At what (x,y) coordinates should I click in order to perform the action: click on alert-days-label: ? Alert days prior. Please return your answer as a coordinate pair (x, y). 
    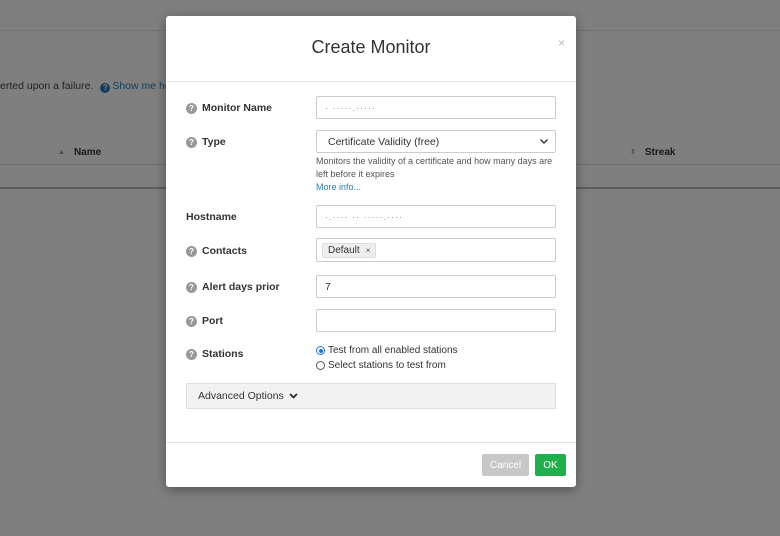
    Looking at the image, I should click on (233, 287).